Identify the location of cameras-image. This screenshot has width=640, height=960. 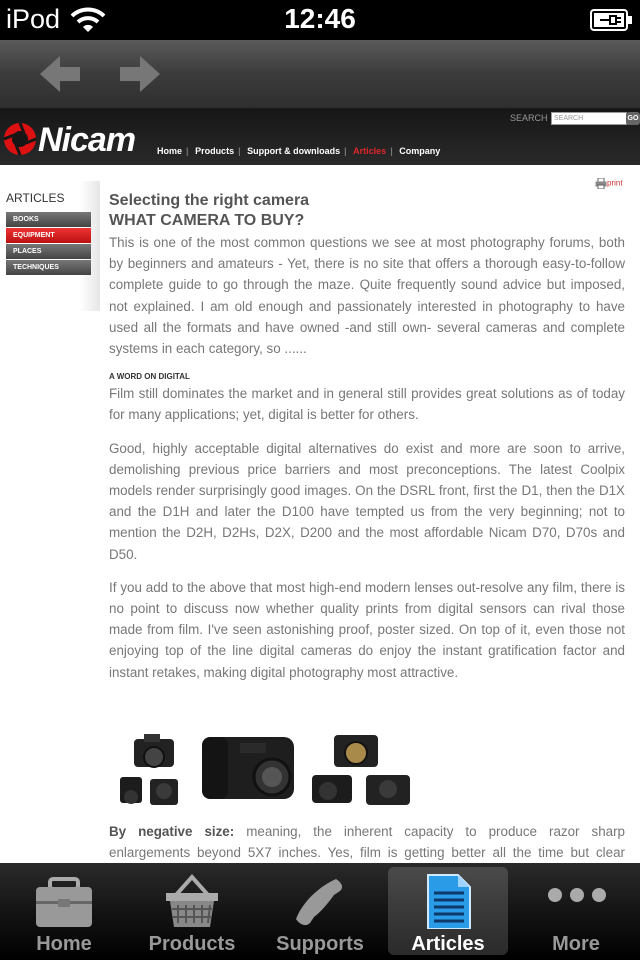
(264, 769).